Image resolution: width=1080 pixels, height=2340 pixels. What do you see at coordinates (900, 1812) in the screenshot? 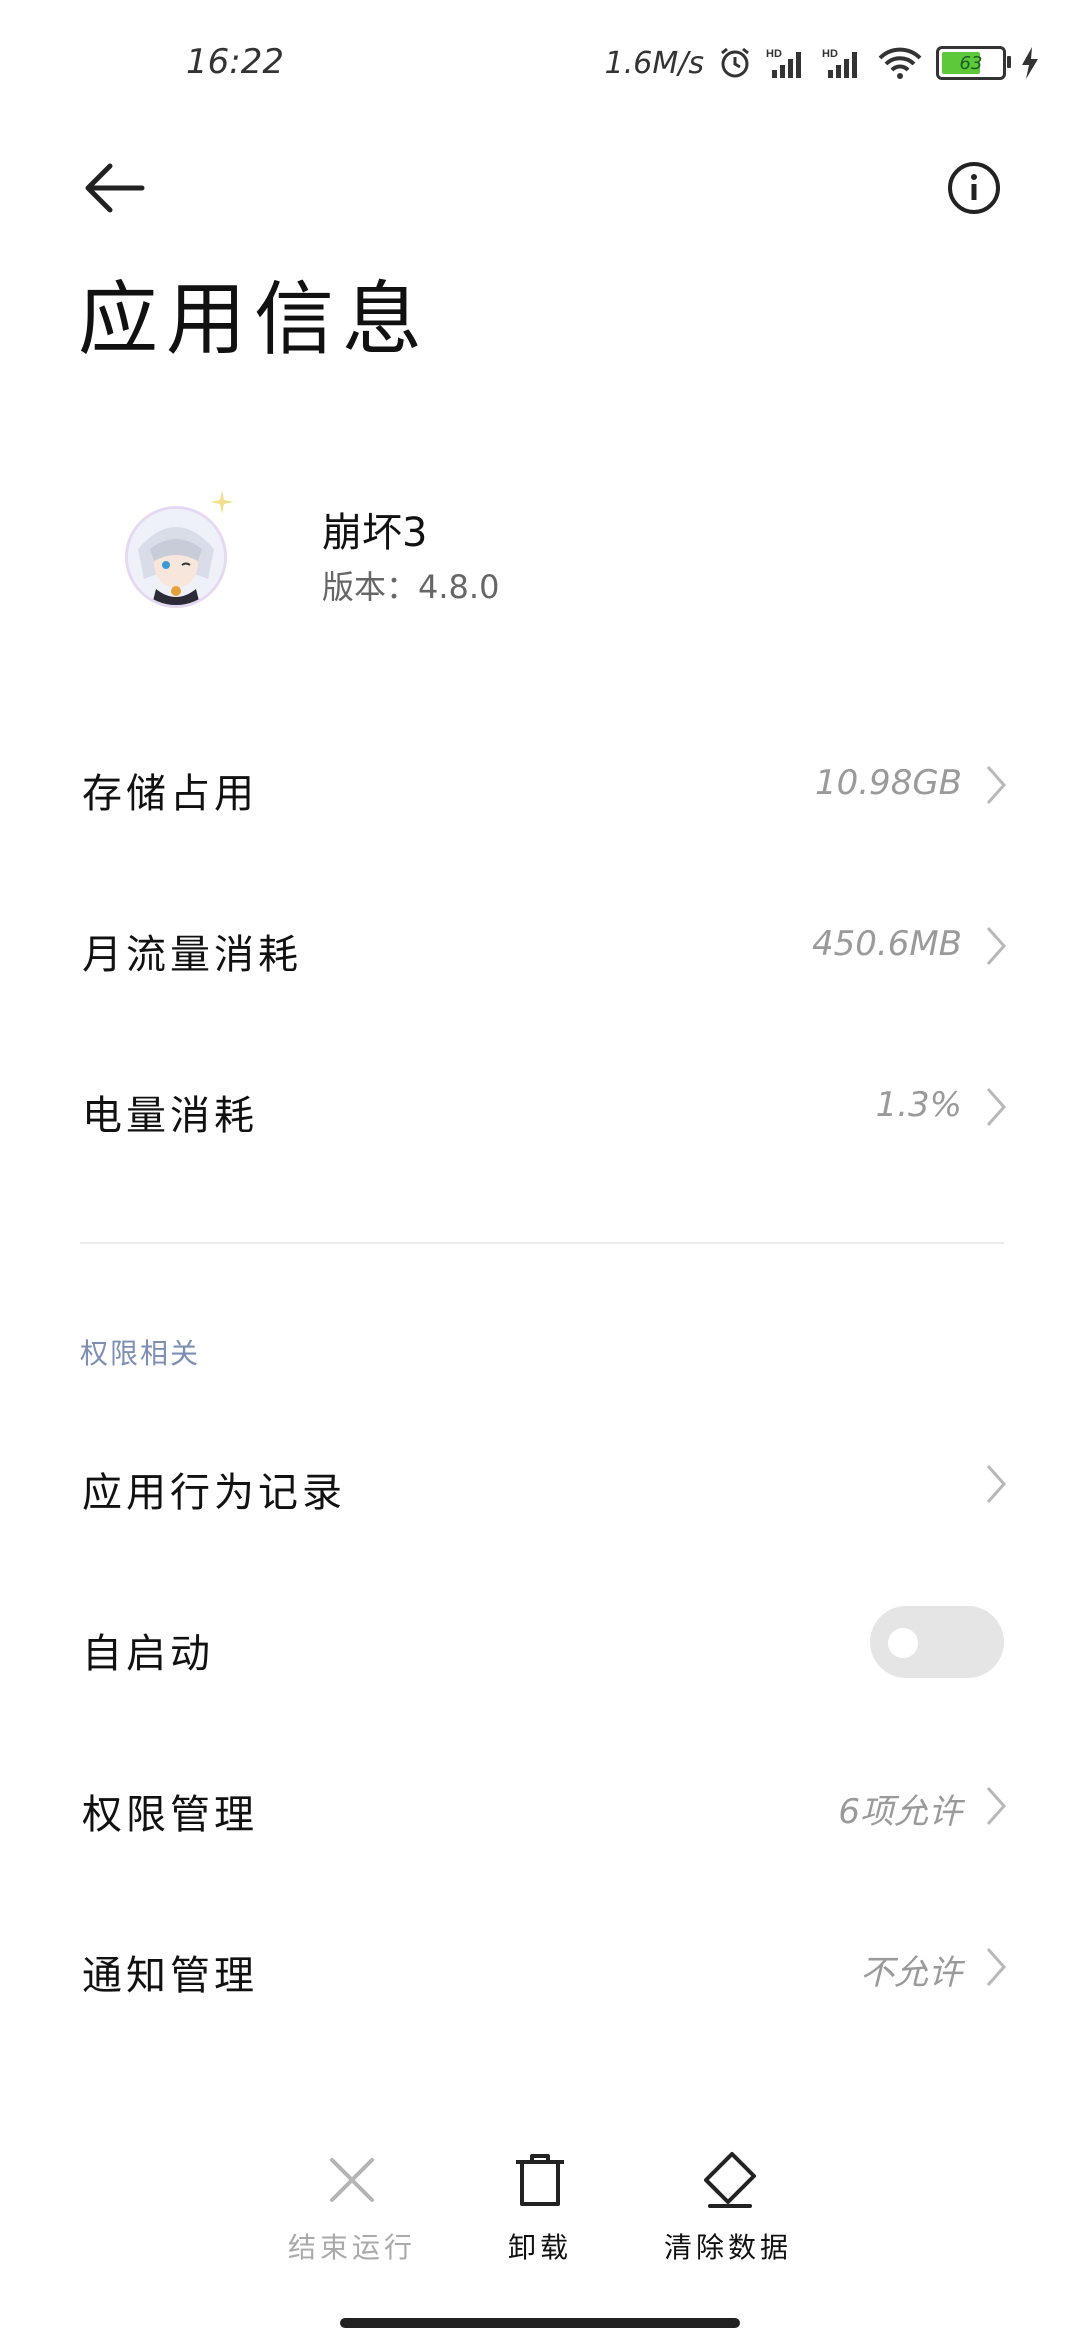
I see `row-value: 6项允许` at bounding box center [900, 1812].